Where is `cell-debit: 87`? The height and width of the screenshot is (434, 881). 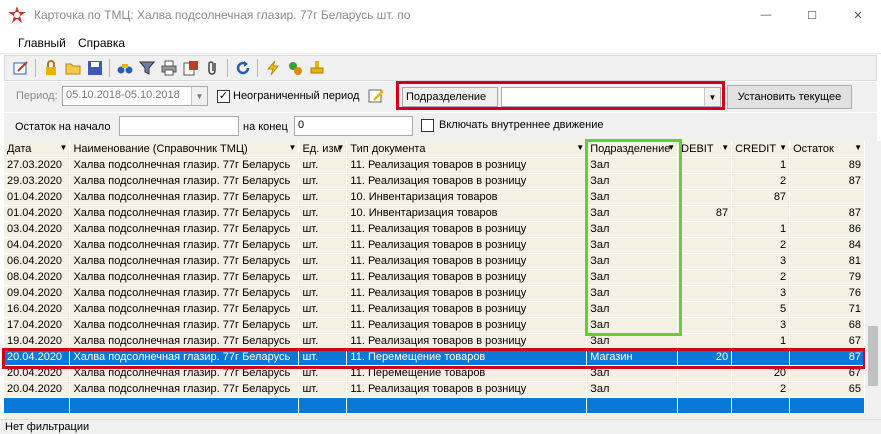 cell-debit: 87 is located at coordinates (705, 213).